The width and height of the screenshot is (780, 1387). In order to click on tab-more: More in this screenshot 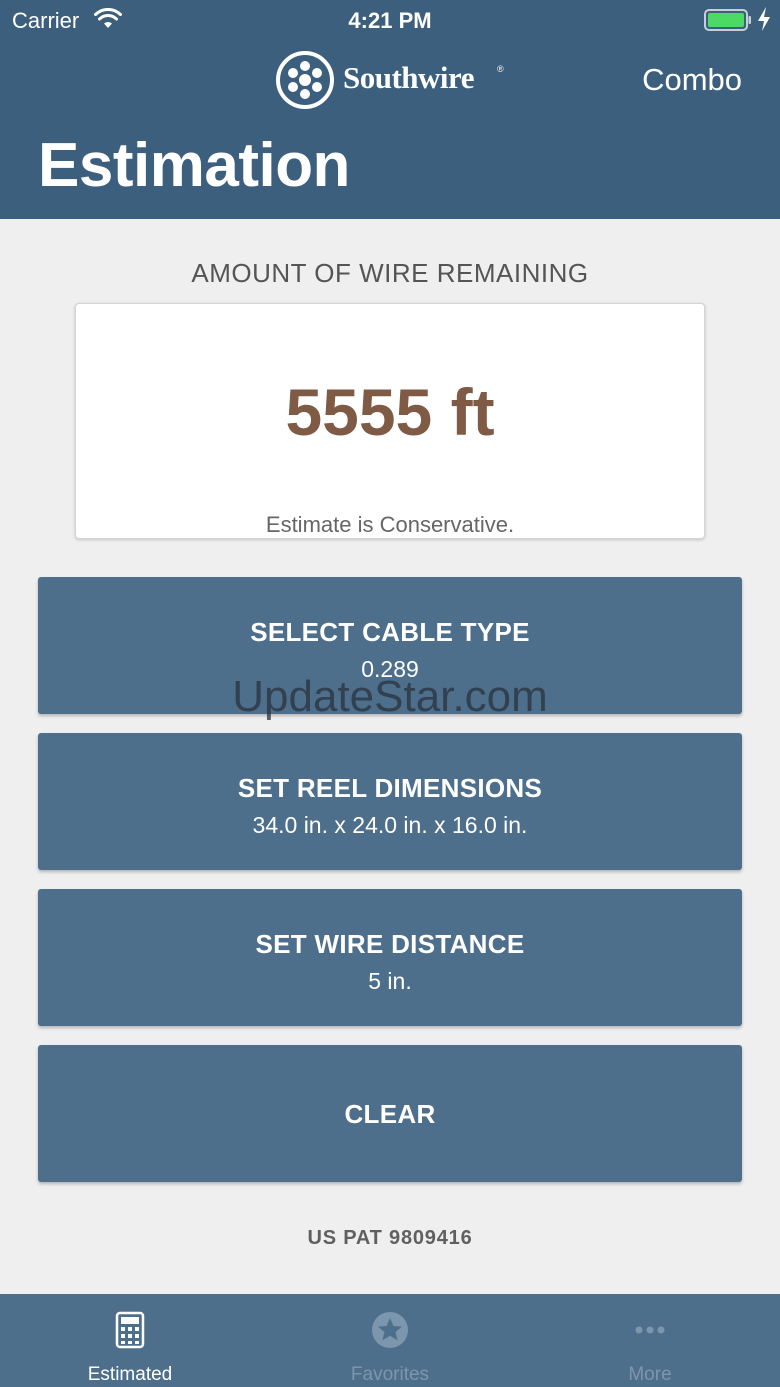, I will do `click(650, 1340)`.